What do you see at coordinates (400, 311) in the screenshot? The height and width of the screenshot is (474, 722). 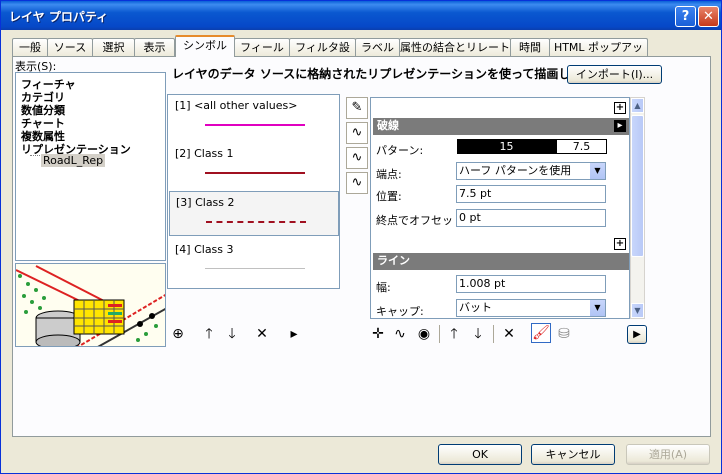 I see `cap-label: キャップ:` at bounding box center [400, 311].